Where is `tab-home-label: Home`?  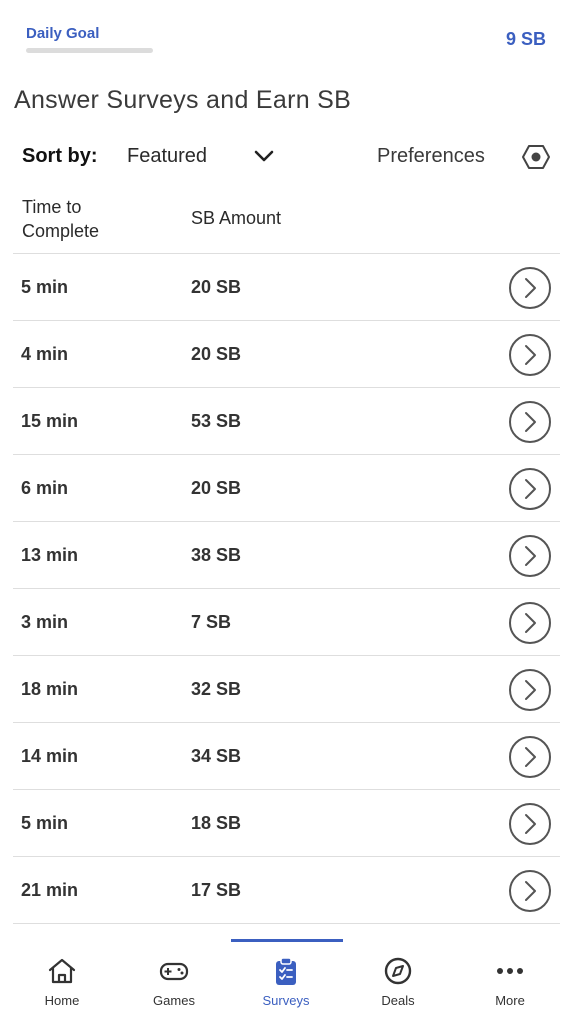
tab-home-label: Home is located at coordinates (62, 1000).